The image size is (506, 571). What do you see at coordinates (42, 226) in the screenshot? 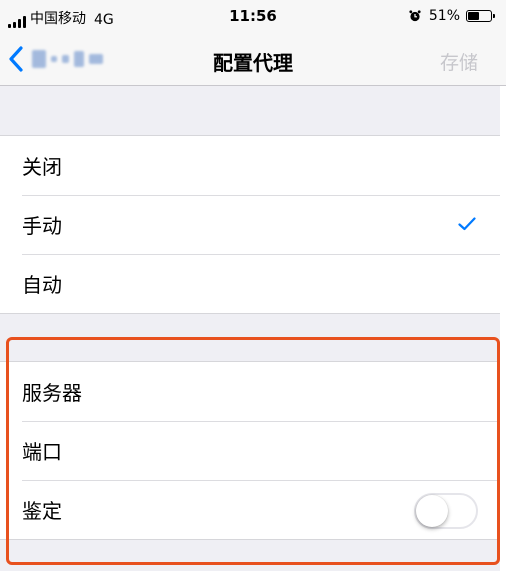
I see `proxy-mode-label: 手动` at bounding box center [42, 226].